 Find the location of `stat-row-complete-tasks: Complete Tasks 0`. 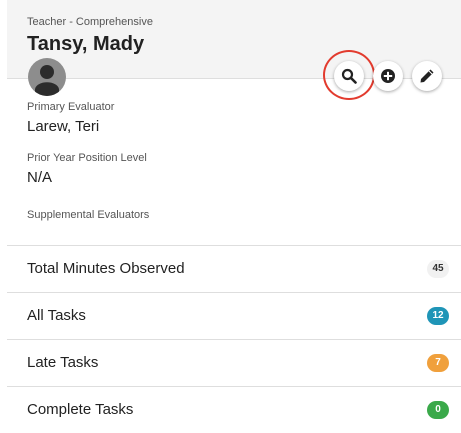

stat-row-complete-tasks: Complete Tasks 0 is located at coordinates (234, 410).